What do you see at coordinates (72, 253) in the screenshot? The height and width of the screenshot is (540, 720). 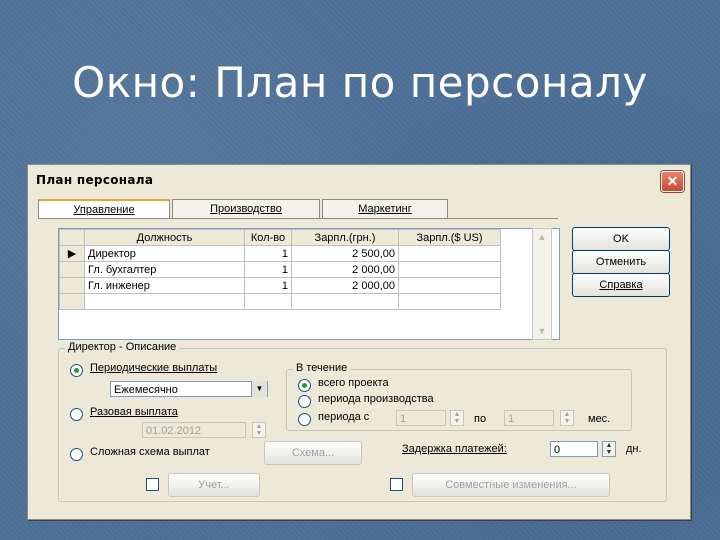 I see `current-row-indicator-icon: ▶` at bounding box center [72, 253].